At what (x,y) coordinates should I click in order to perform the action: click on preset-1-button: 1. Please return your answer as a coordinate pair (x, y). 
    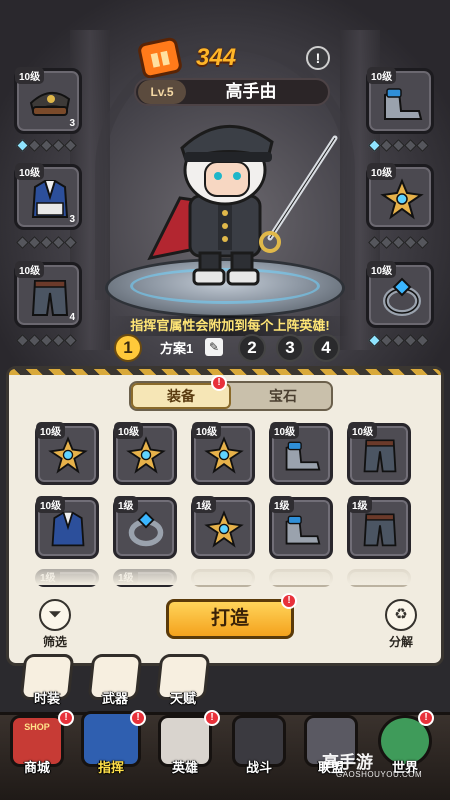
    Looking at the image, I should click on (128, 348).